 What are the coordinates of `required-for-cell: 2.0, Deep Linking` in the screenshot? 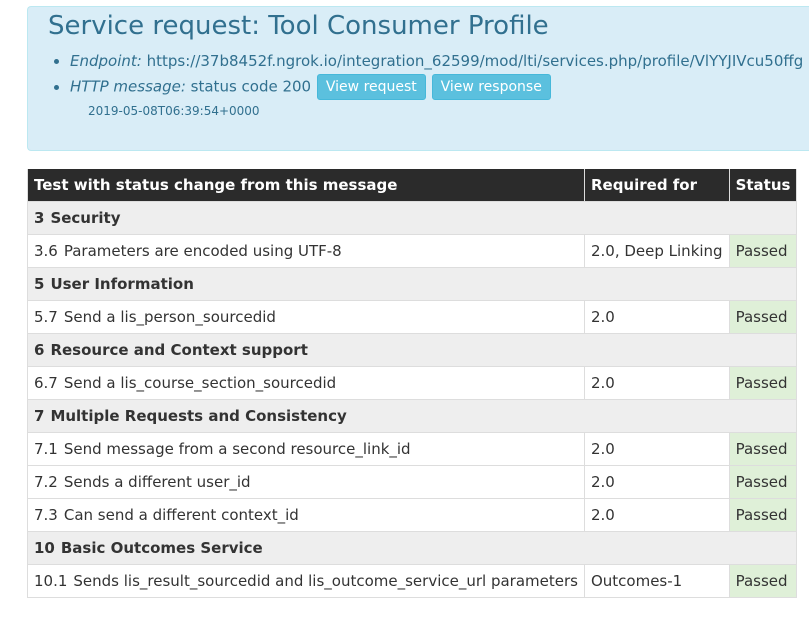 It's located at (656, 251).